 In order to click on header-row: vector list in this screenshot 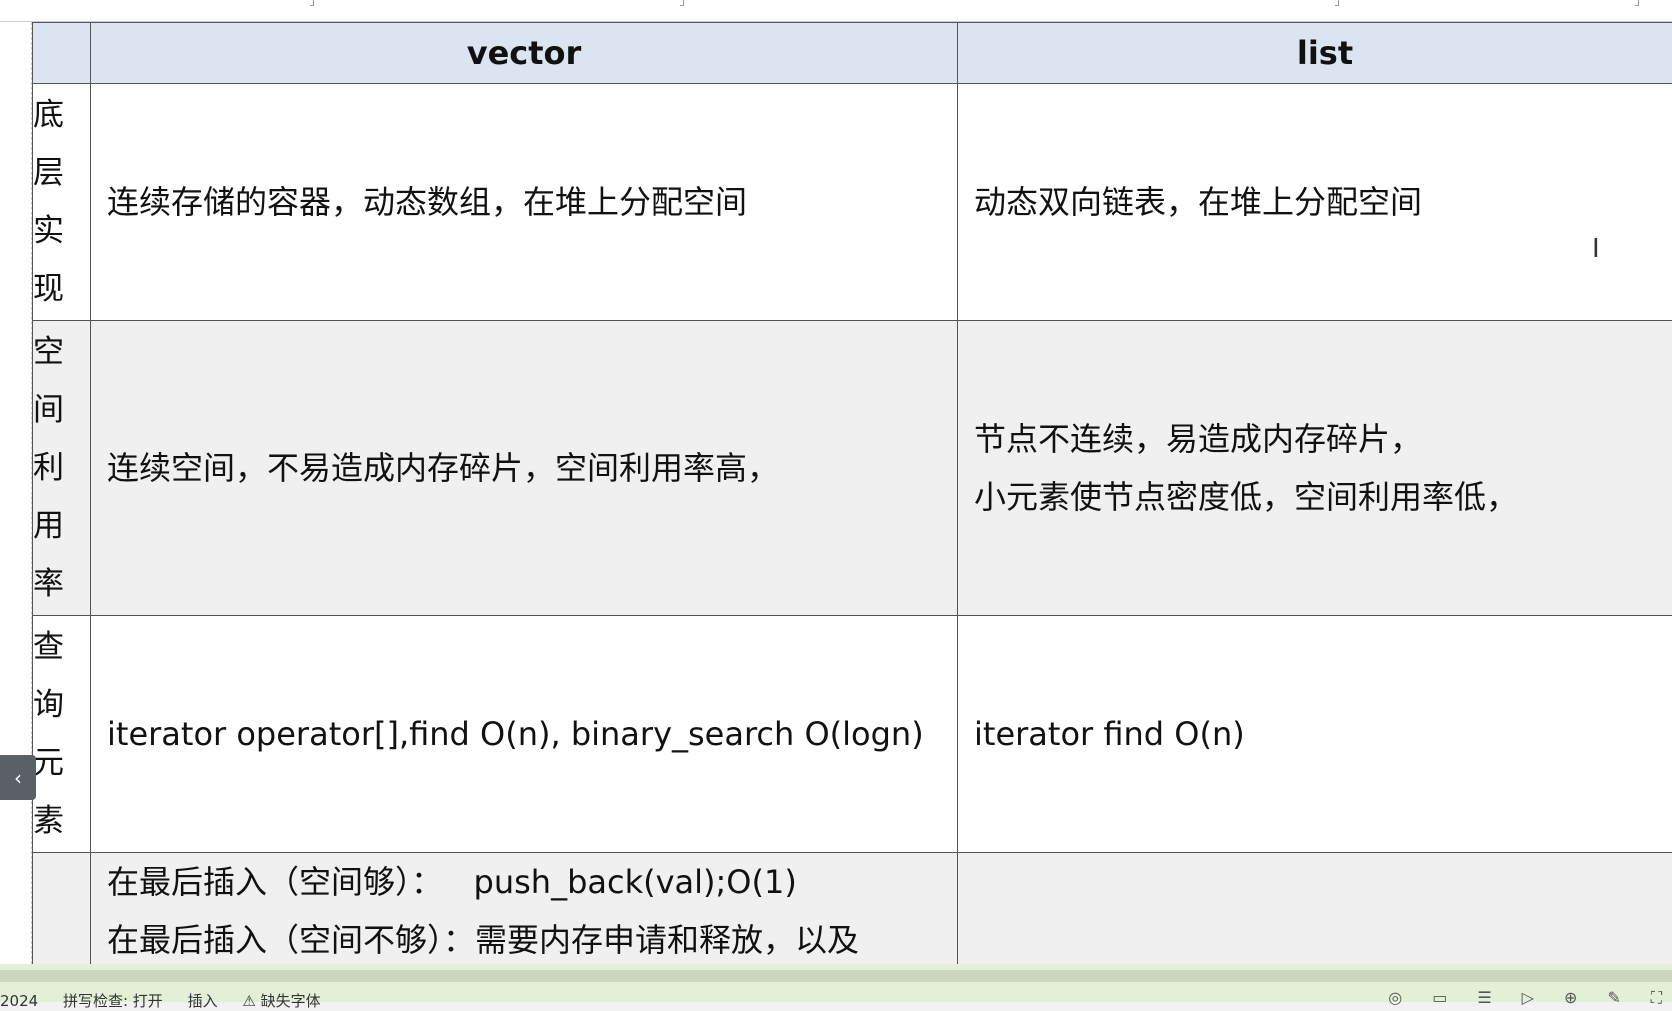, I will do `click(852, 53)`.